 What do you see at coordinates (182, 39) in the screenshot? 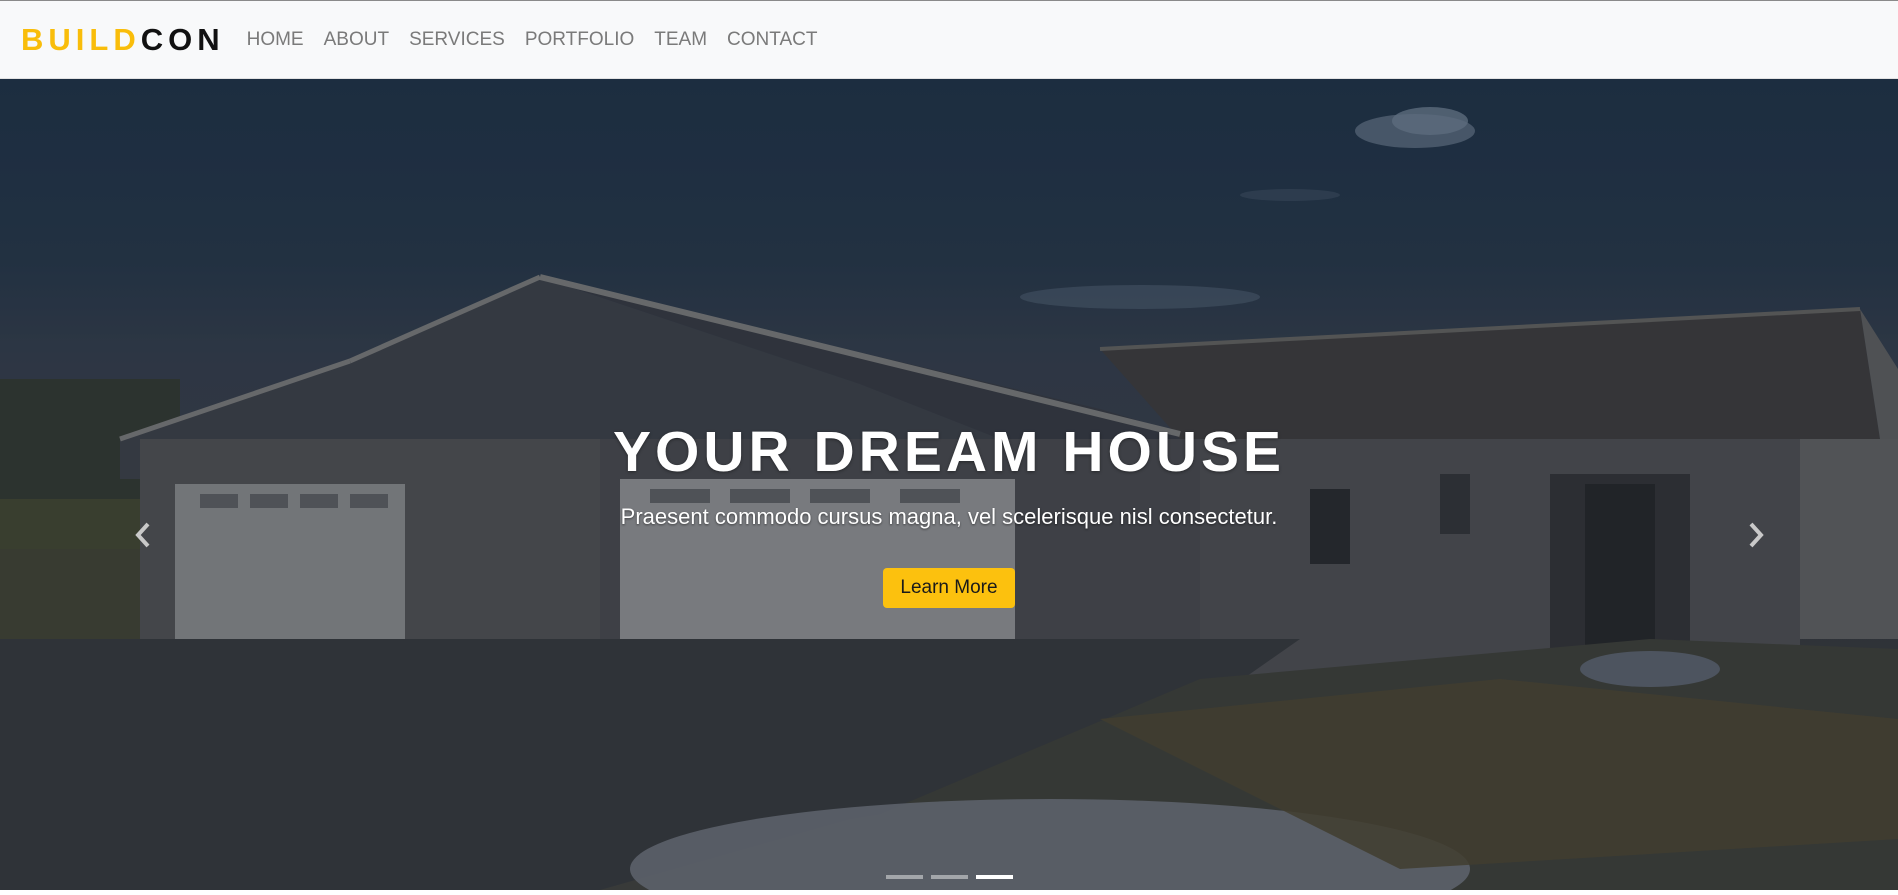
I see `brand-logo-part-2: CON` at bounding box center [182, 39].